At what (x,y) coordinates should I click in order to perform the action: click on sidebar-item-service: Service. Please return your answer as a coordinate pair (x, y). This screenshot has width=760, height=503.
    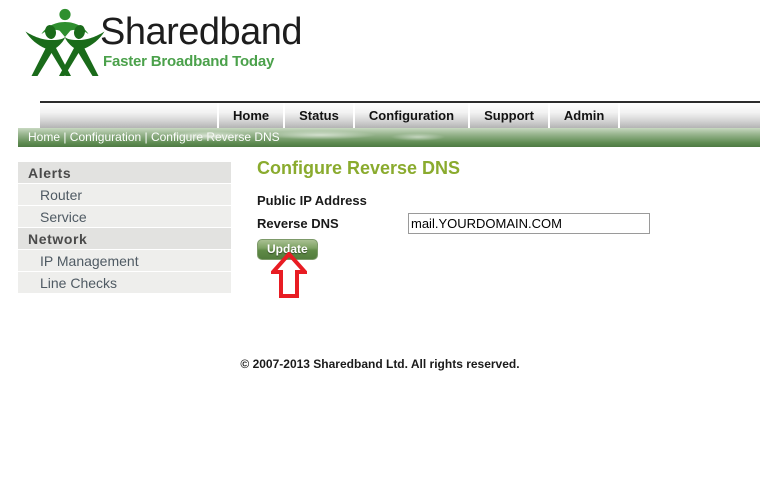
    Looking at the image, I should click on (124, 217).